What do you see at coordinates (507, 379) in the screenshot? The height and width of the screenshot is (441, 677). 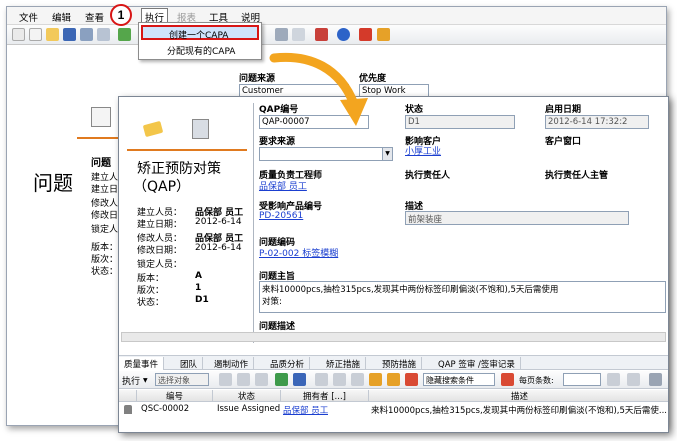 I see `filter-icon` at bounding box center [507, 379].